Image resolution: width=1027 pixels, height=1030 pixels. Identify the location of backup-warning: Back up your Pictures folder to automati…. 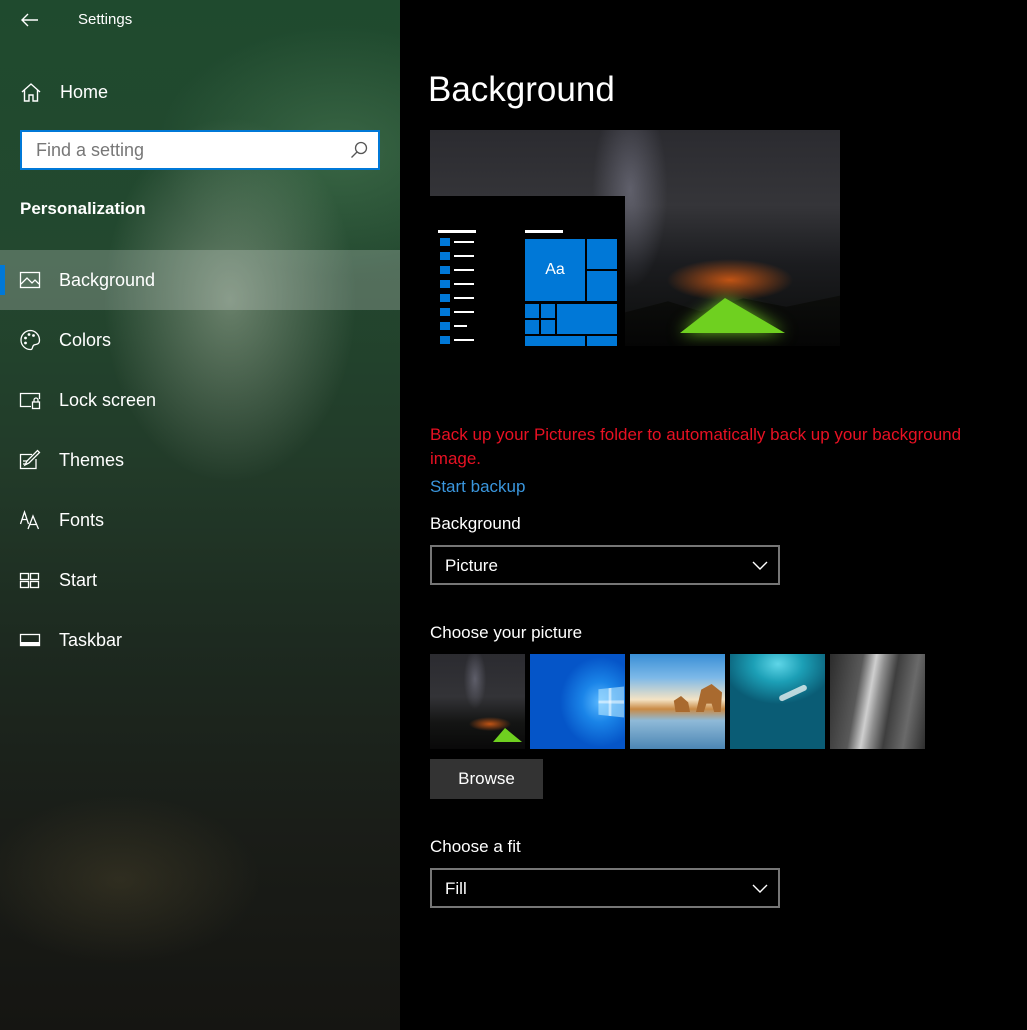
(696, 446).